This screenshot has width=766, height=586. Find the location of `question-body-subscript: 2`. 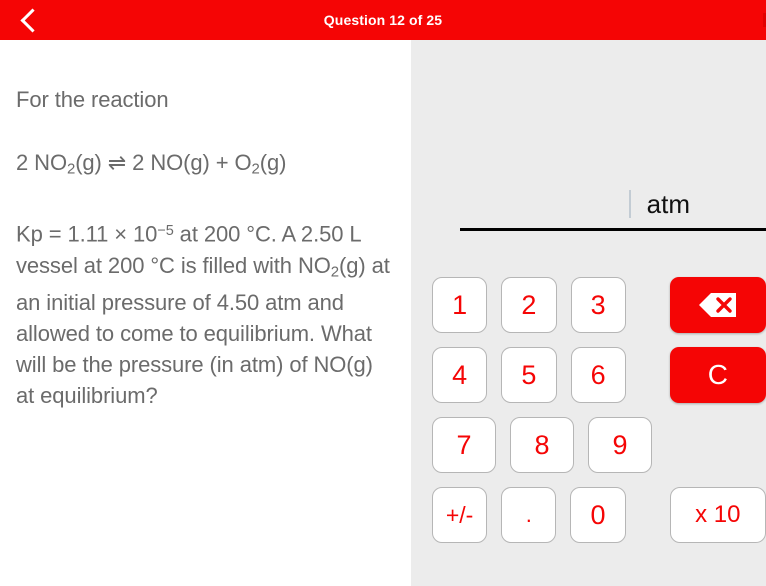

question-body-subscript: 2 is located at coordinates (334, 272).